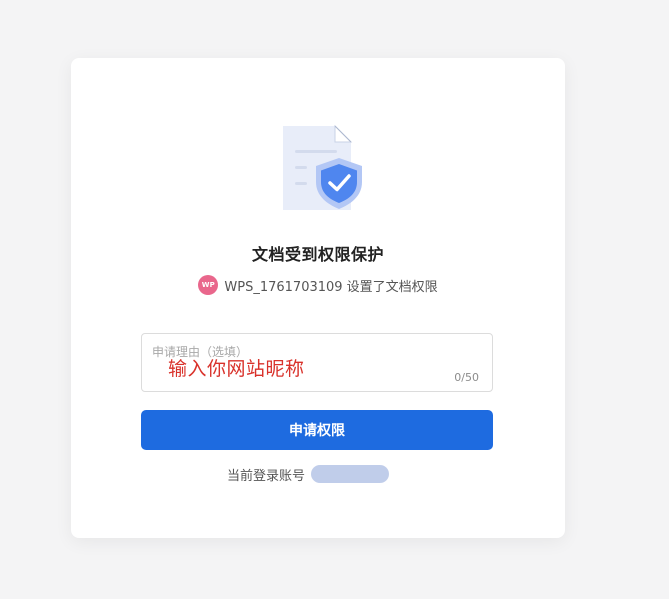 The width and height of the screenshot is (669, 599). I want to click on owner-text: WPS_1761703109 设置了文档权限, so click(330, 285).